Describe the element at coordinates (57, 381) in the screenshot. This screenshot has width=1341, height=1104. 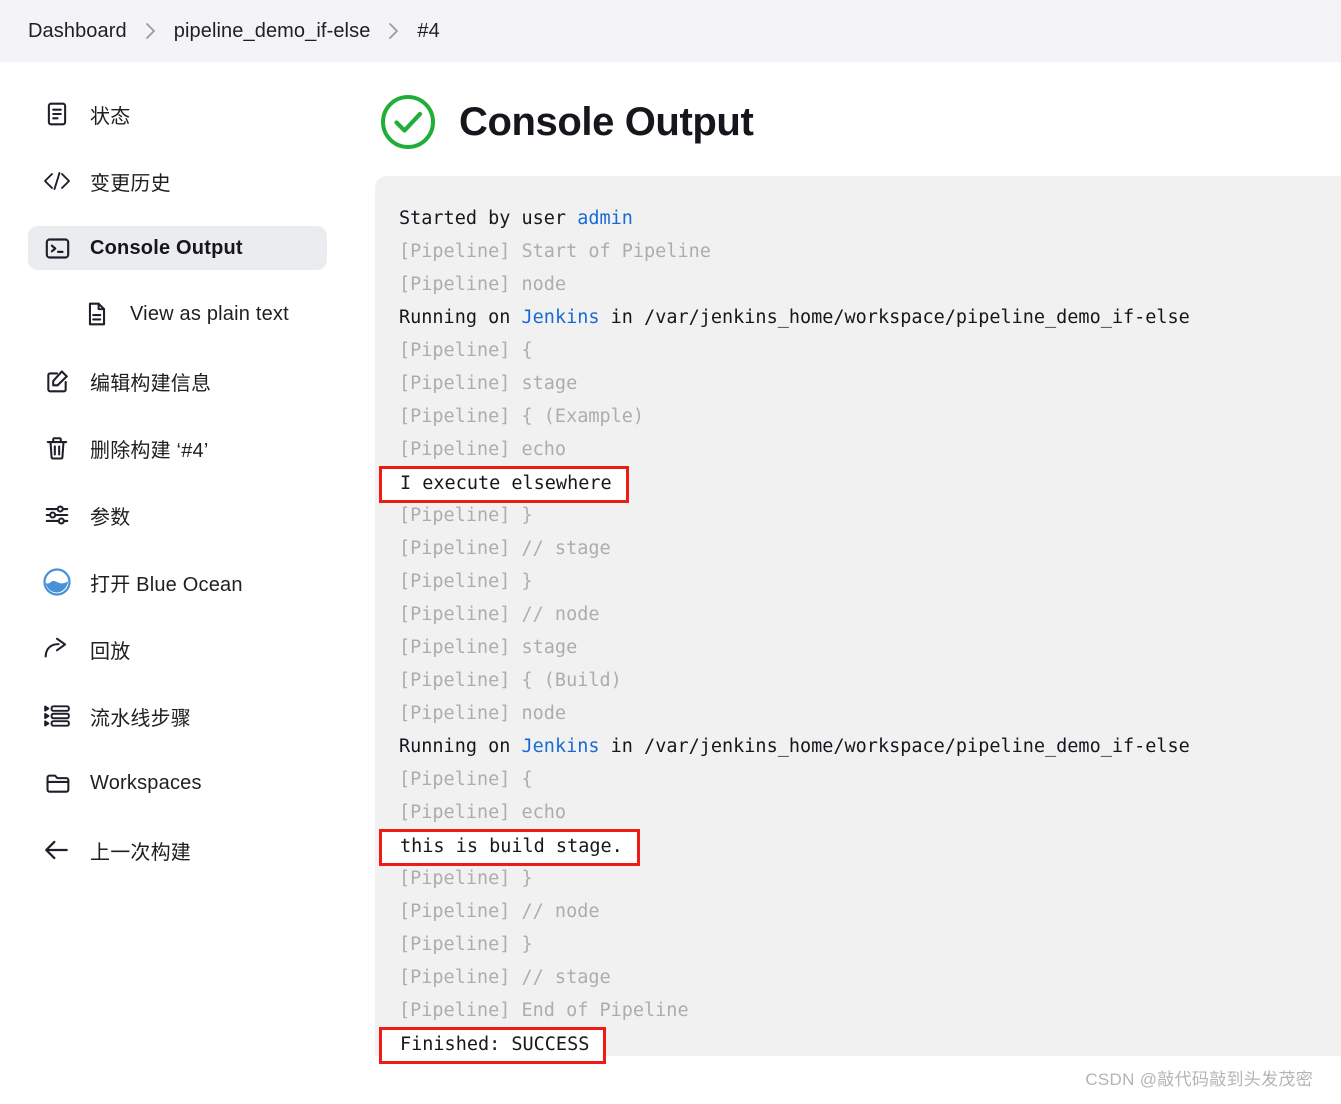
I see `edit-icon` at that location.